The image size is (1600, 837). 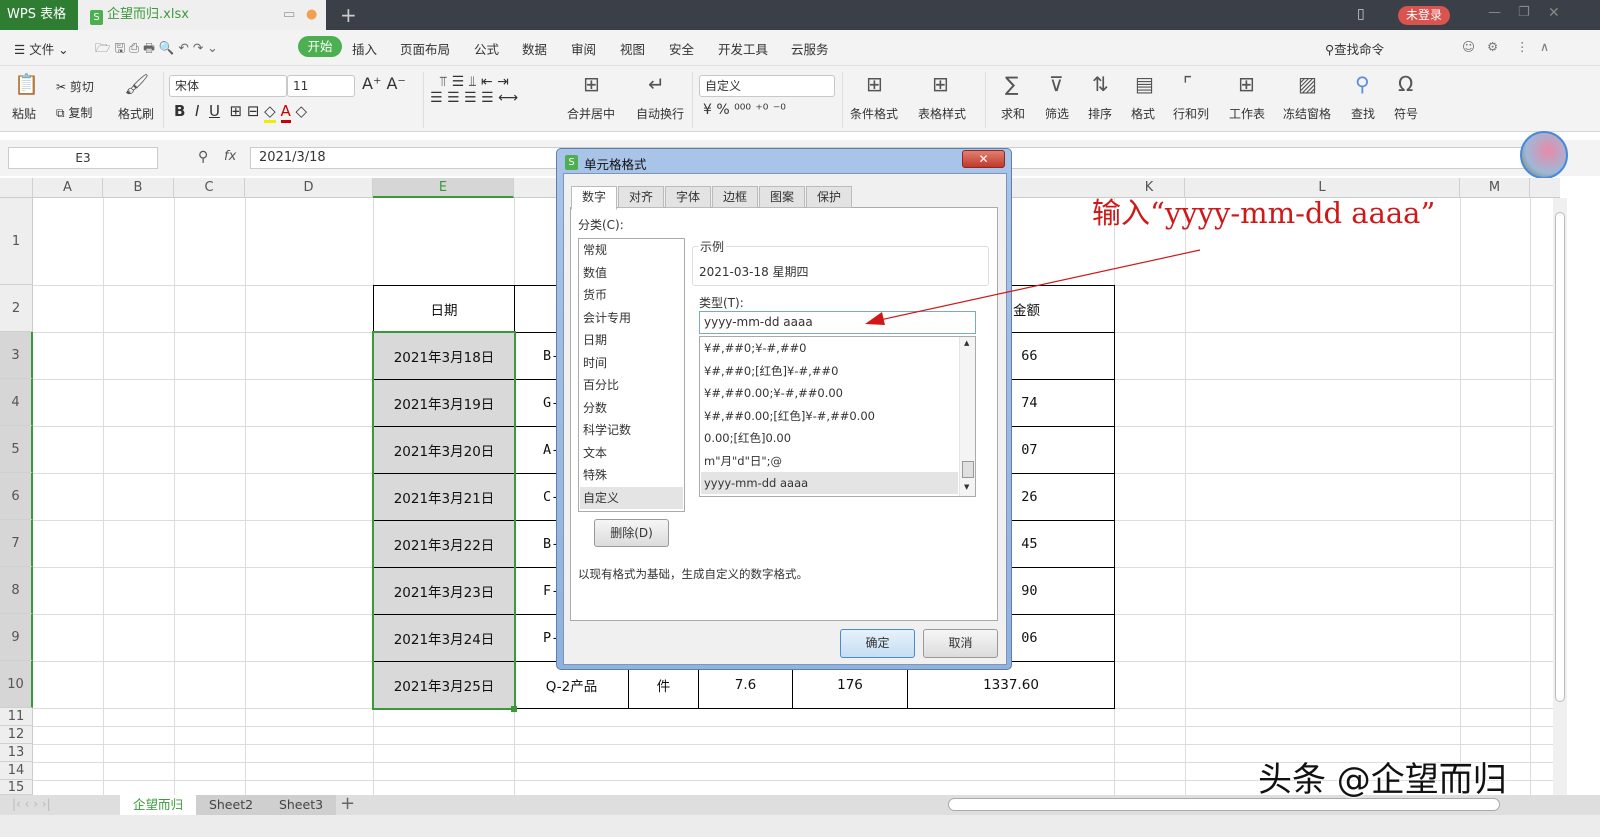 I want to click on format-button: 格式, so click(x=1143, y=113).